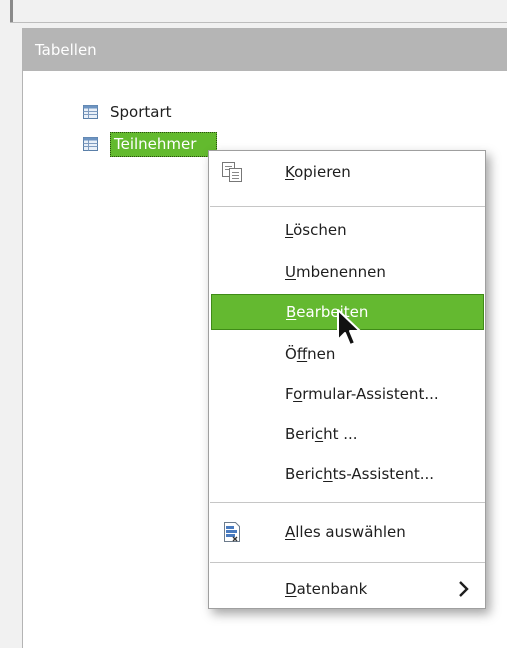 The image size is (507, 648). Describe the element at coordinates (163, 144) in the screenshot. I see `tree-item-label-selected: Teilnehmer` at that location.